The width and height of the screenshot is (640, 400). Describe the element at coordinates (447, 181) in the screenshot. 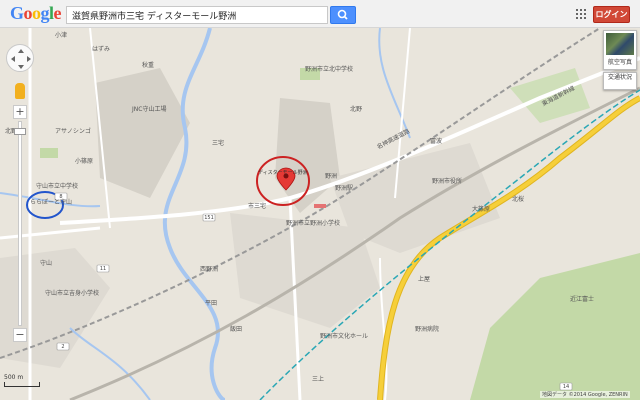

I see `map-label: 野洲市役所` at that location.